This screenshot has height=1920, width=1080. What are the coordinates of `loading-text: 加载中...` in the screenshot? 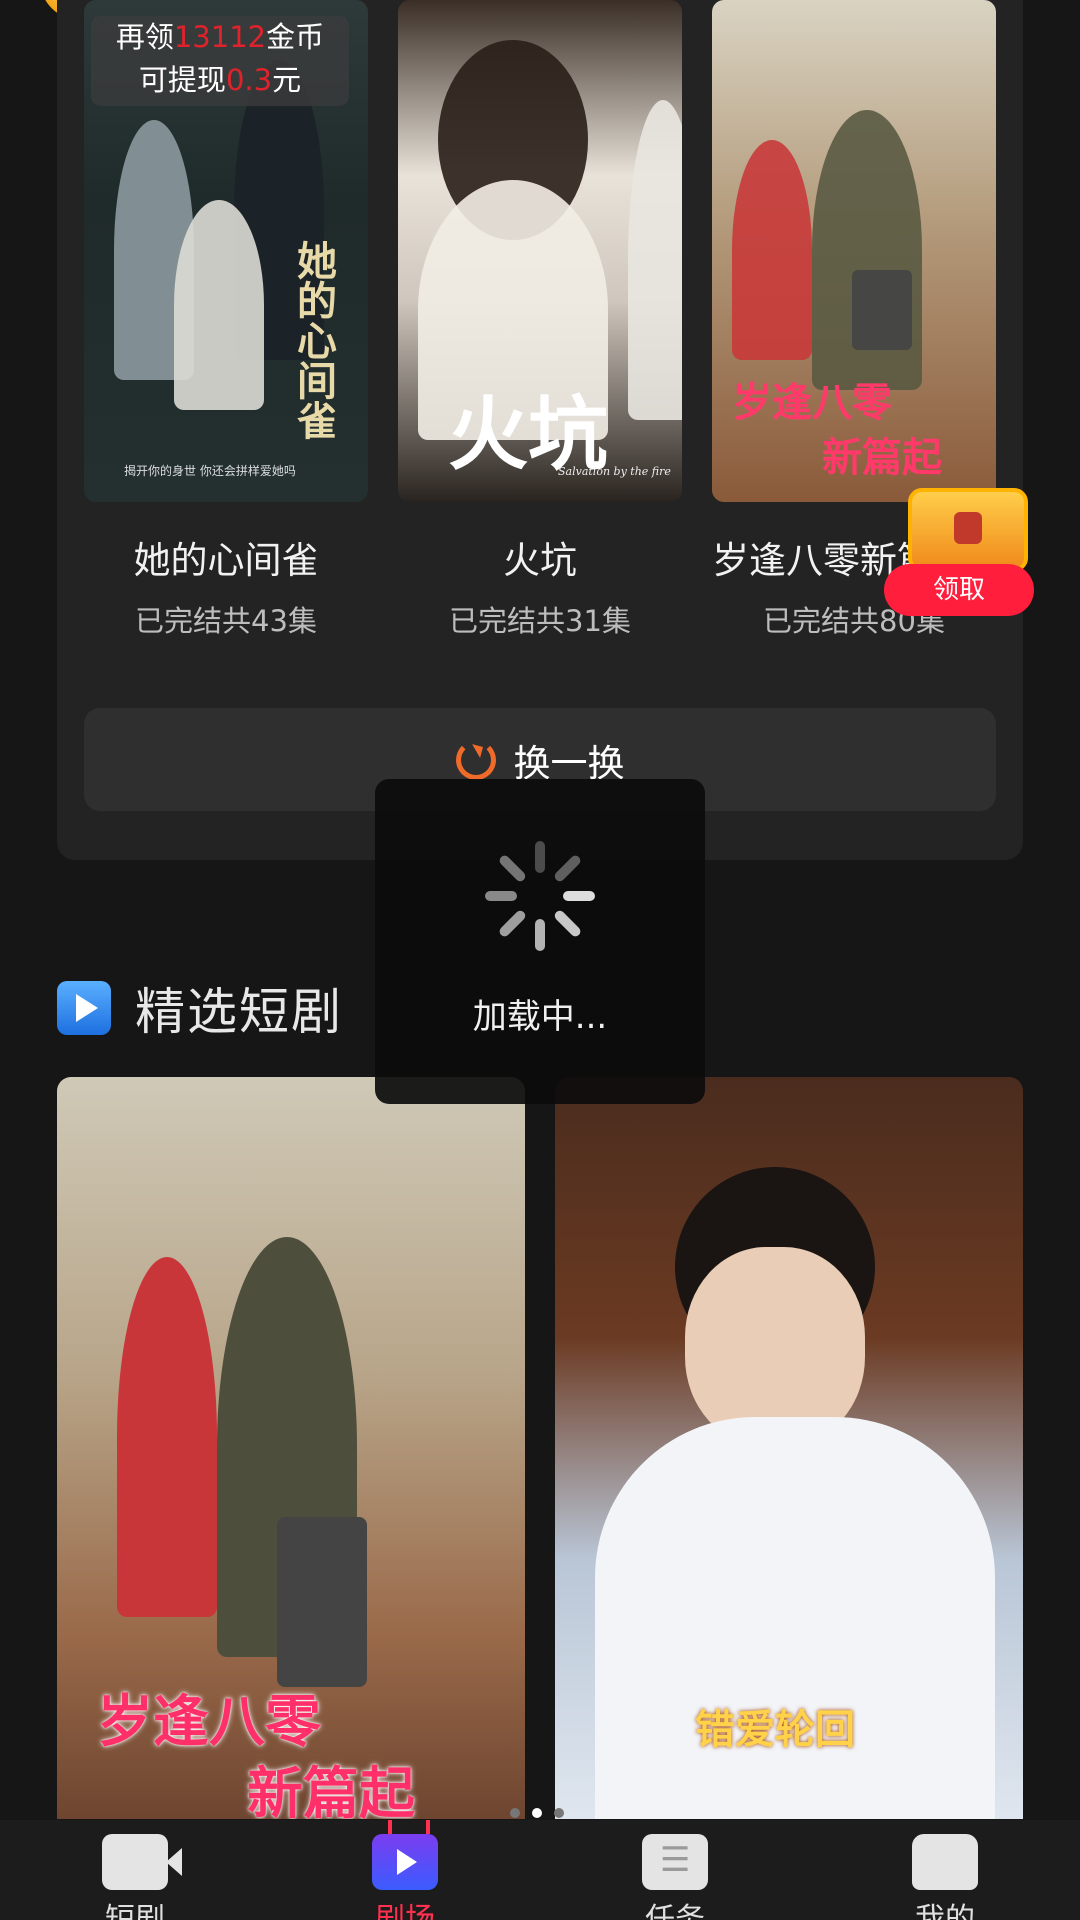 It's located at (540, 1017).